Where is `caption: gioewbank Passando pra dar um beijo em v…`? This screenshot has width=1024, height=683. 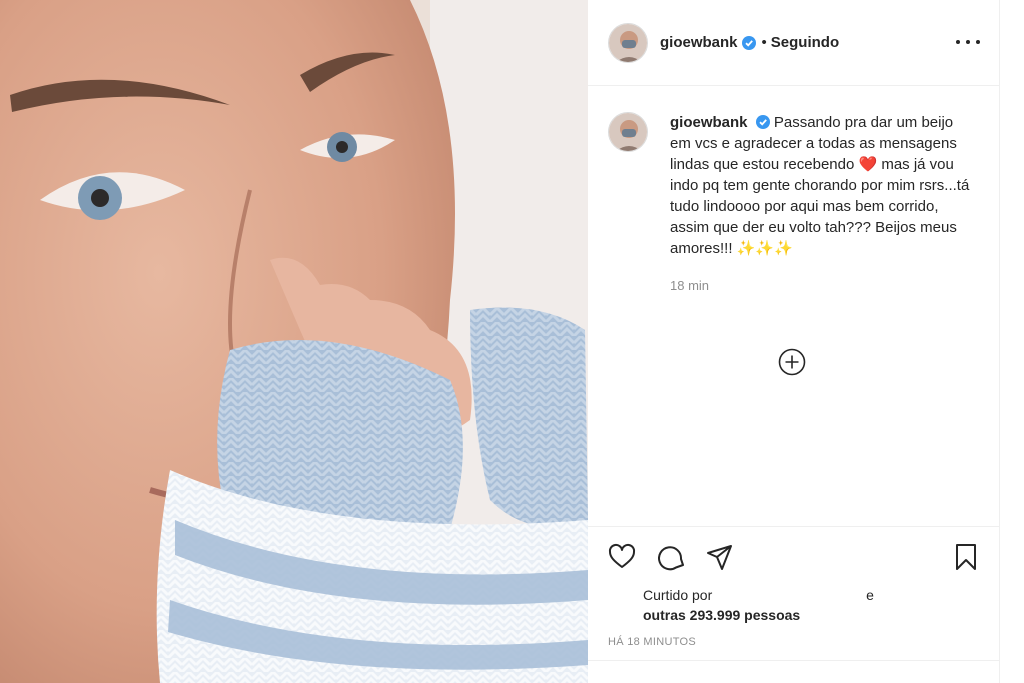
caption: gioewbank Passando pra dar um beijo em v… is located at coordinates (820, 204).